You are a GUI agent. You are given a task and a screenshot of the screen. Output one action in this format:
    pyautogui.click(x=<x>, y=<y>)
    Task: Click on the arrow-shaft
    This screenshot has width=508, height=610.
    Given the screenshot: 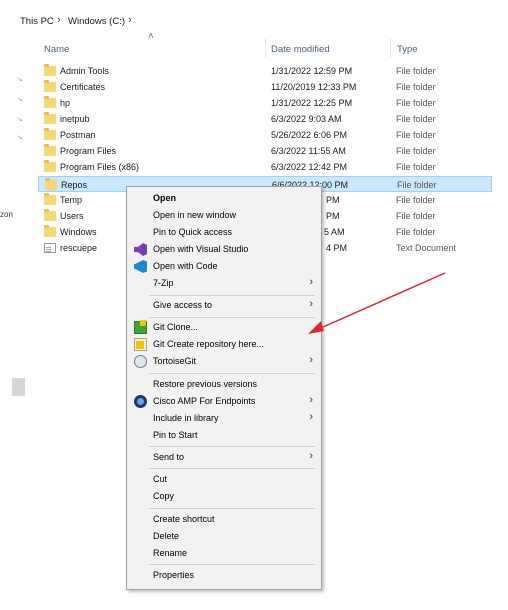 What is the action you would take?
    pyautogui.click(x=379, y=302)
    